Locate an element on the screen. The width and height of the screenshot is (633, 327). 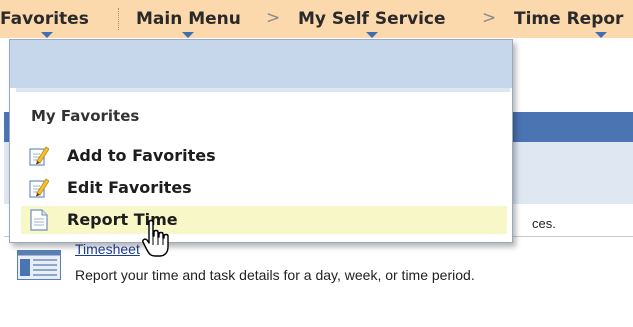
menu-item-report-time: Report Time is located at coordinates (264, 220).